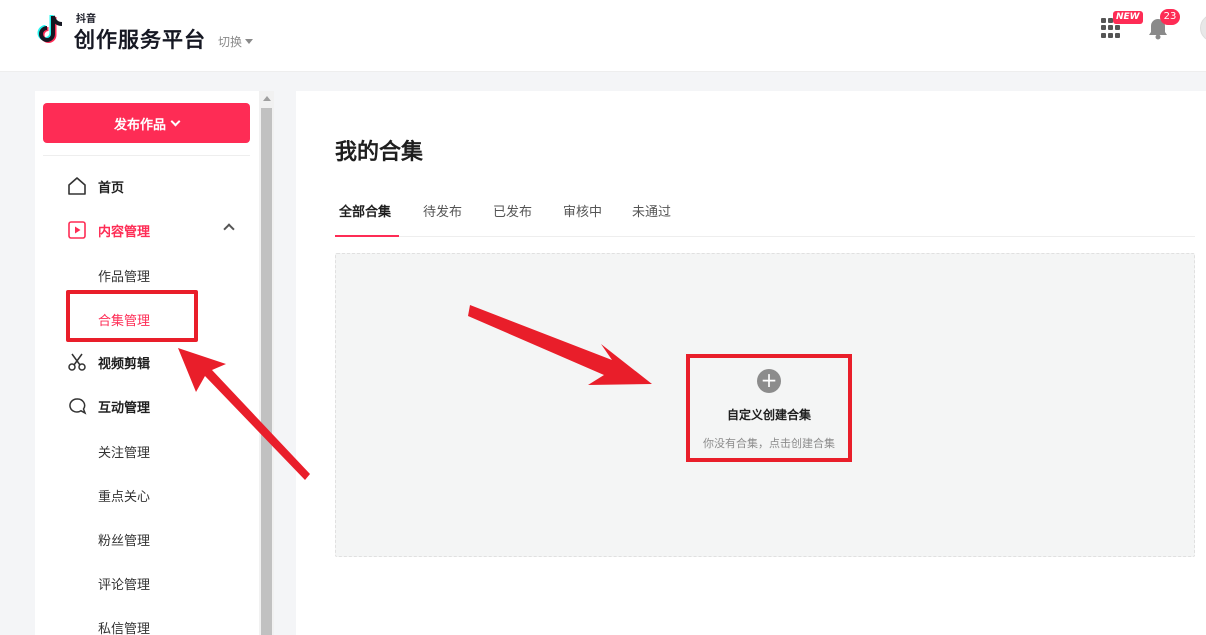 This screenshot has width=1206, height=635. Describe the element at coordinates (132, 316) in the screenshot. I see `annotation-highlight-box` at that location.